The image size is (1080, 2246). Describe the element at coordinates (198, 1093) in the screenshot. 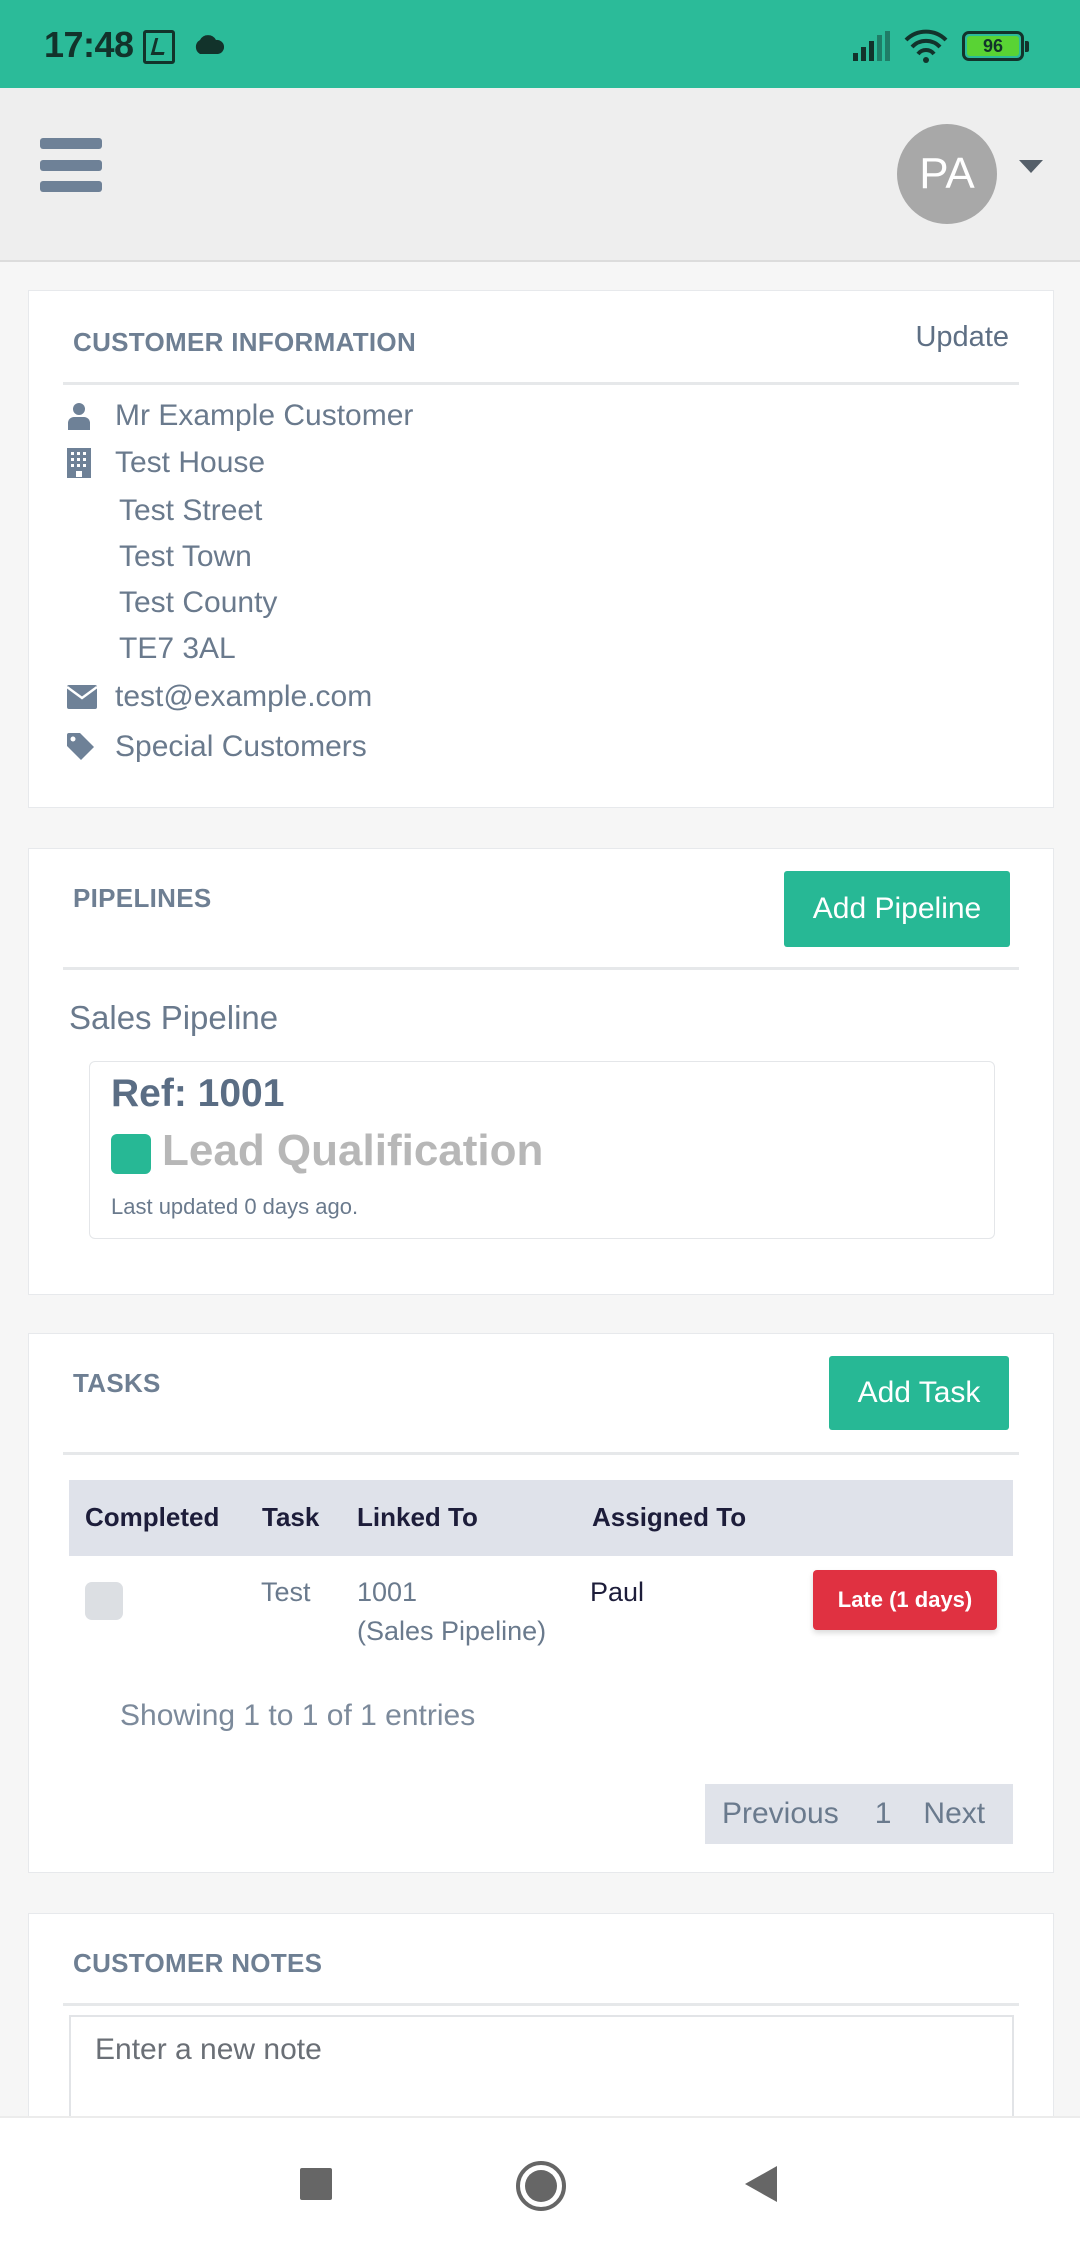

I see `pipeline-ref: Ref: 1001` at that location.